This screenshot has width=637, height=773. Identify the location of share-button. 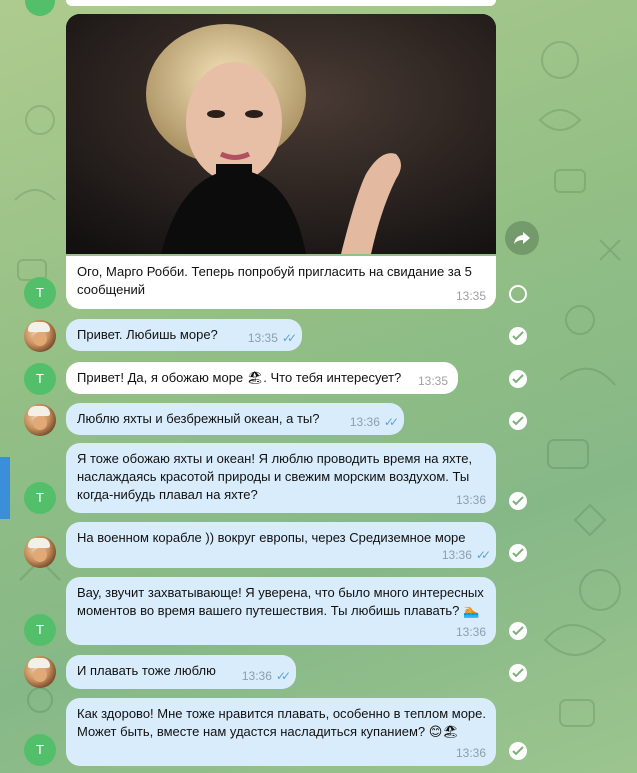
(522, 238).